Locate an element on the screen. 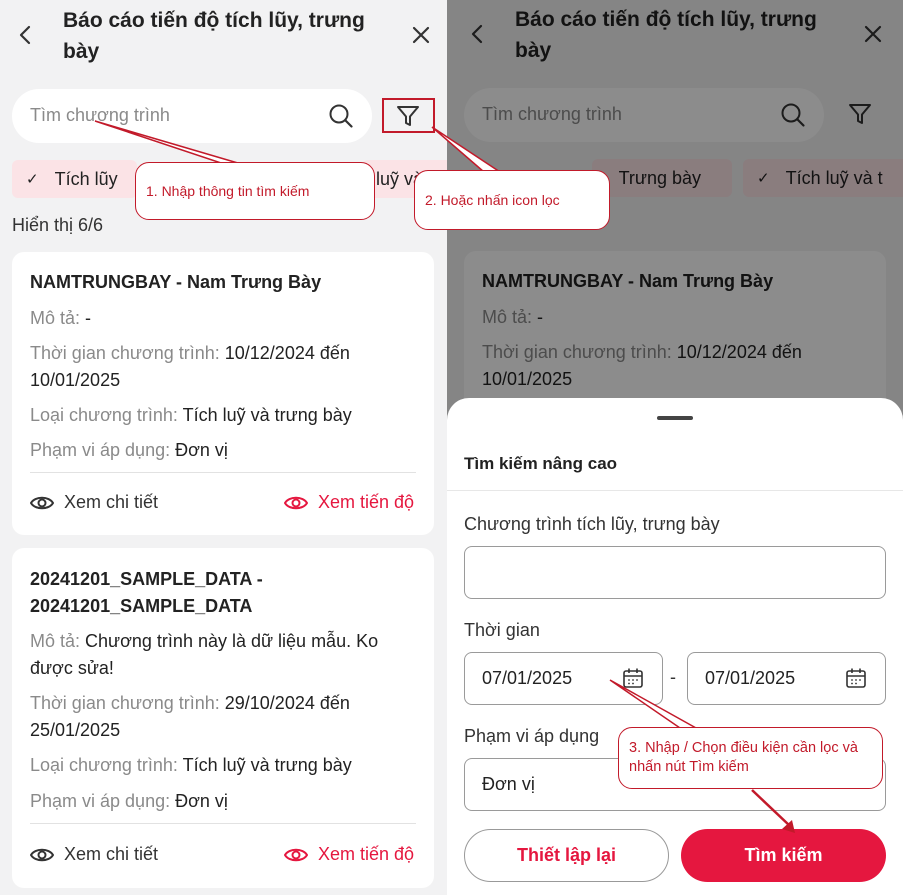 The width and height of the screenshot is (903, 895). back-icon is located at coordinates (25, 35).